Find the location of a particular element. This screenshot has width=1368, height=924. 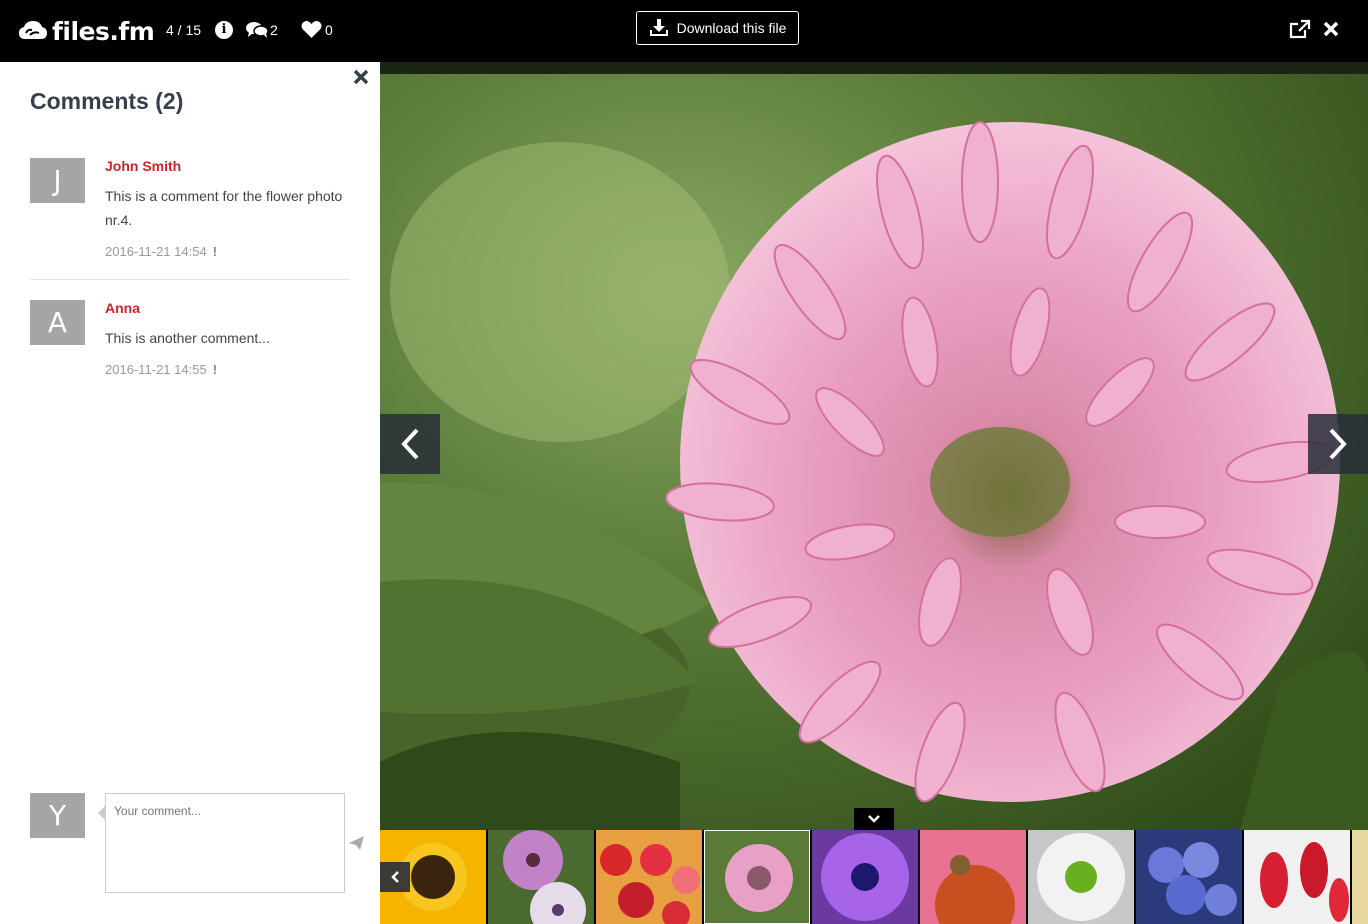

close-comments-icon is located at coordinates (361, 77).